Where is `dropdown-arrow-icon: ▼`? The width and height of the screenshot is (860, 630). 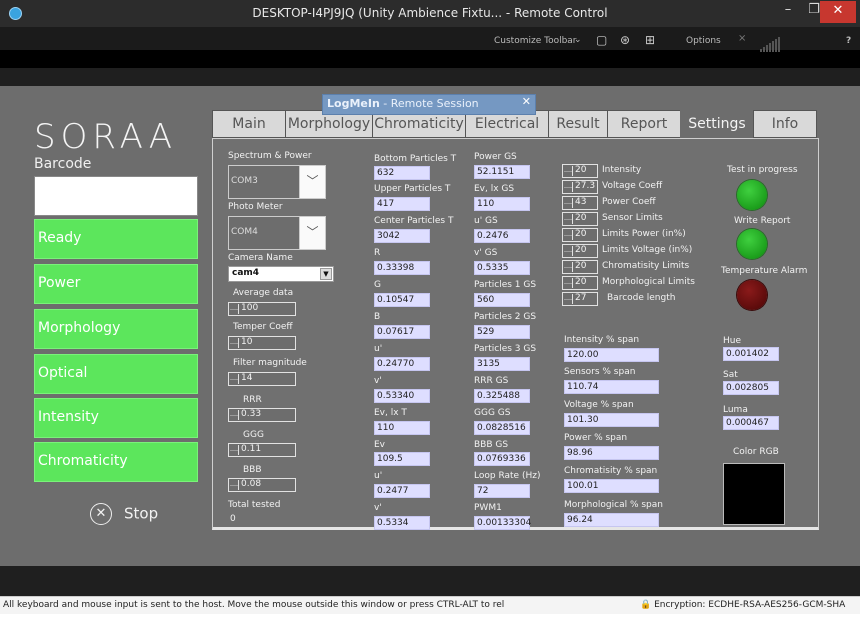 dropdown-arrow-icon: ▼ is located at coordinates (326, 274).